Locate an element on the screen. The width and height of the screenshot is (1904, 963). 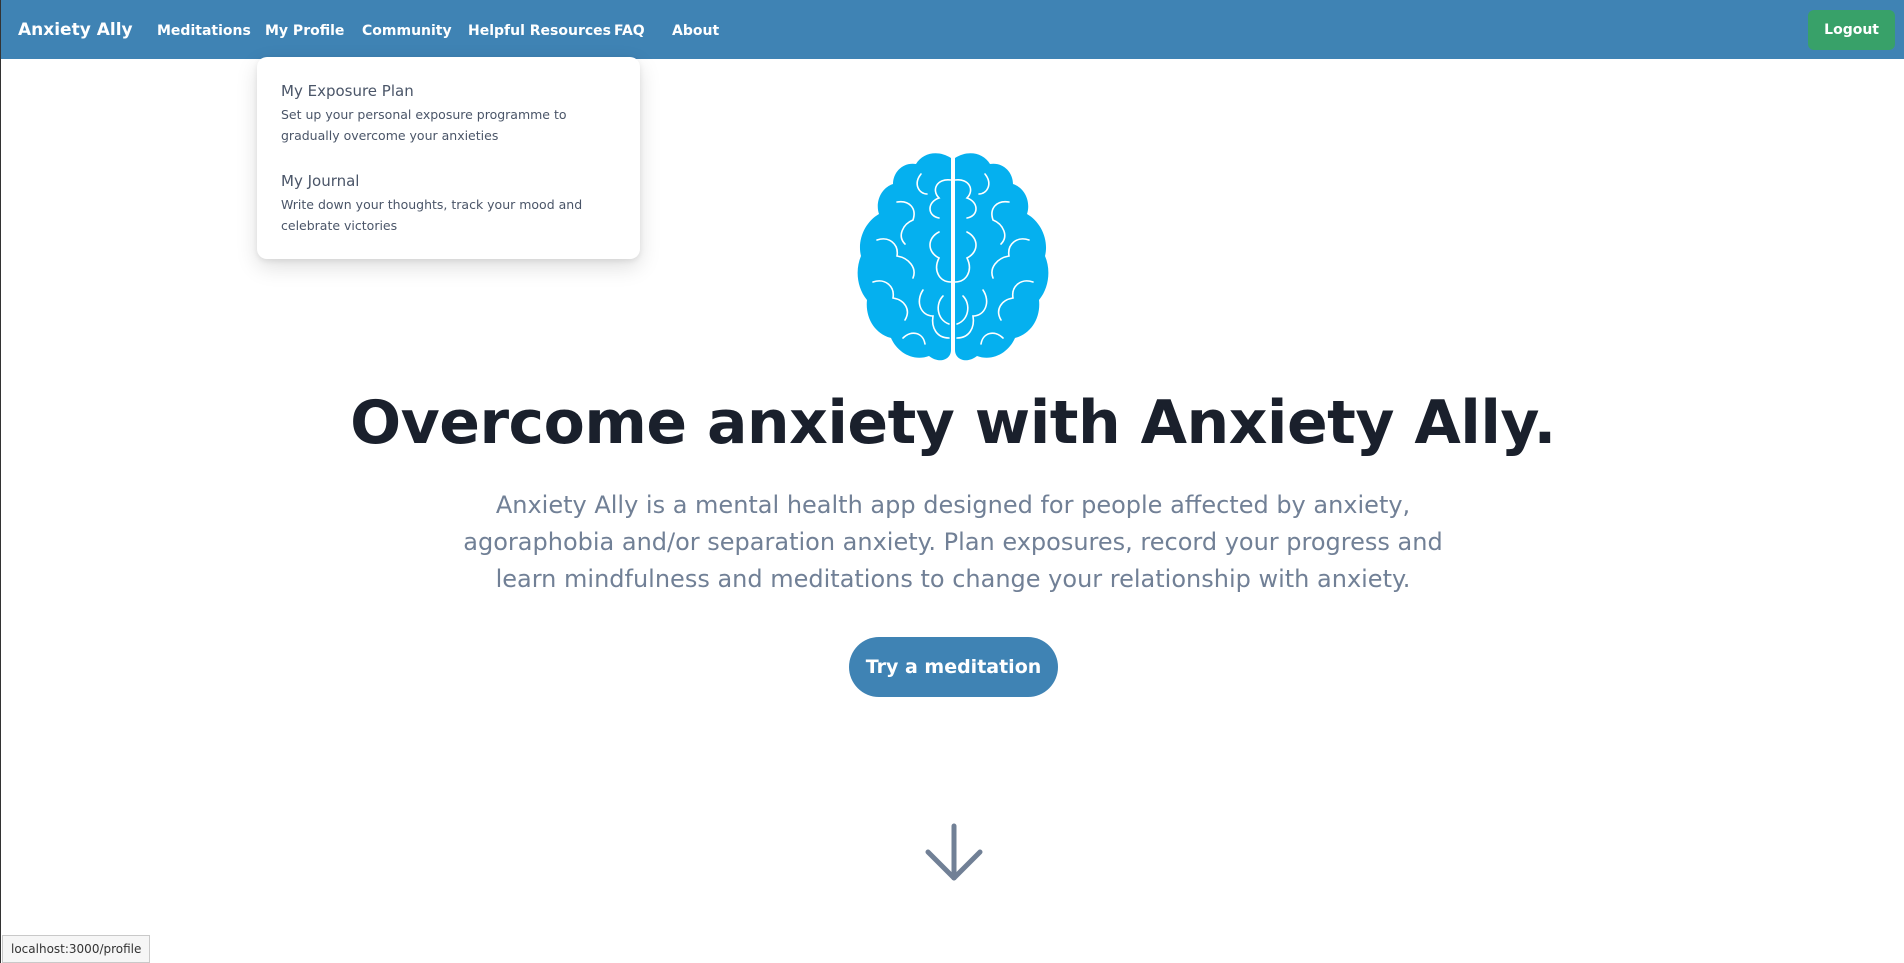
nav-community: Community is located at coordinates (407, 31).